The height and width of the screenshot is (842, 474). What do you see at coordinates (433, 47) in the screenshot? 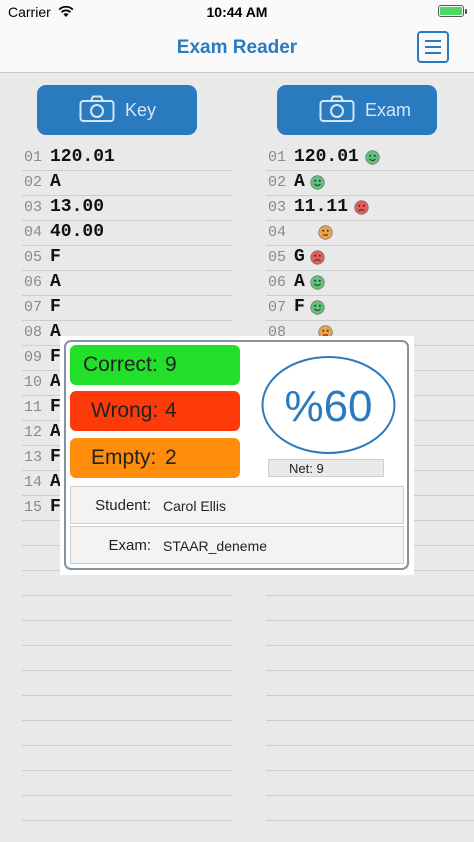
I see `menu-button` at bounding box center [433, 47].